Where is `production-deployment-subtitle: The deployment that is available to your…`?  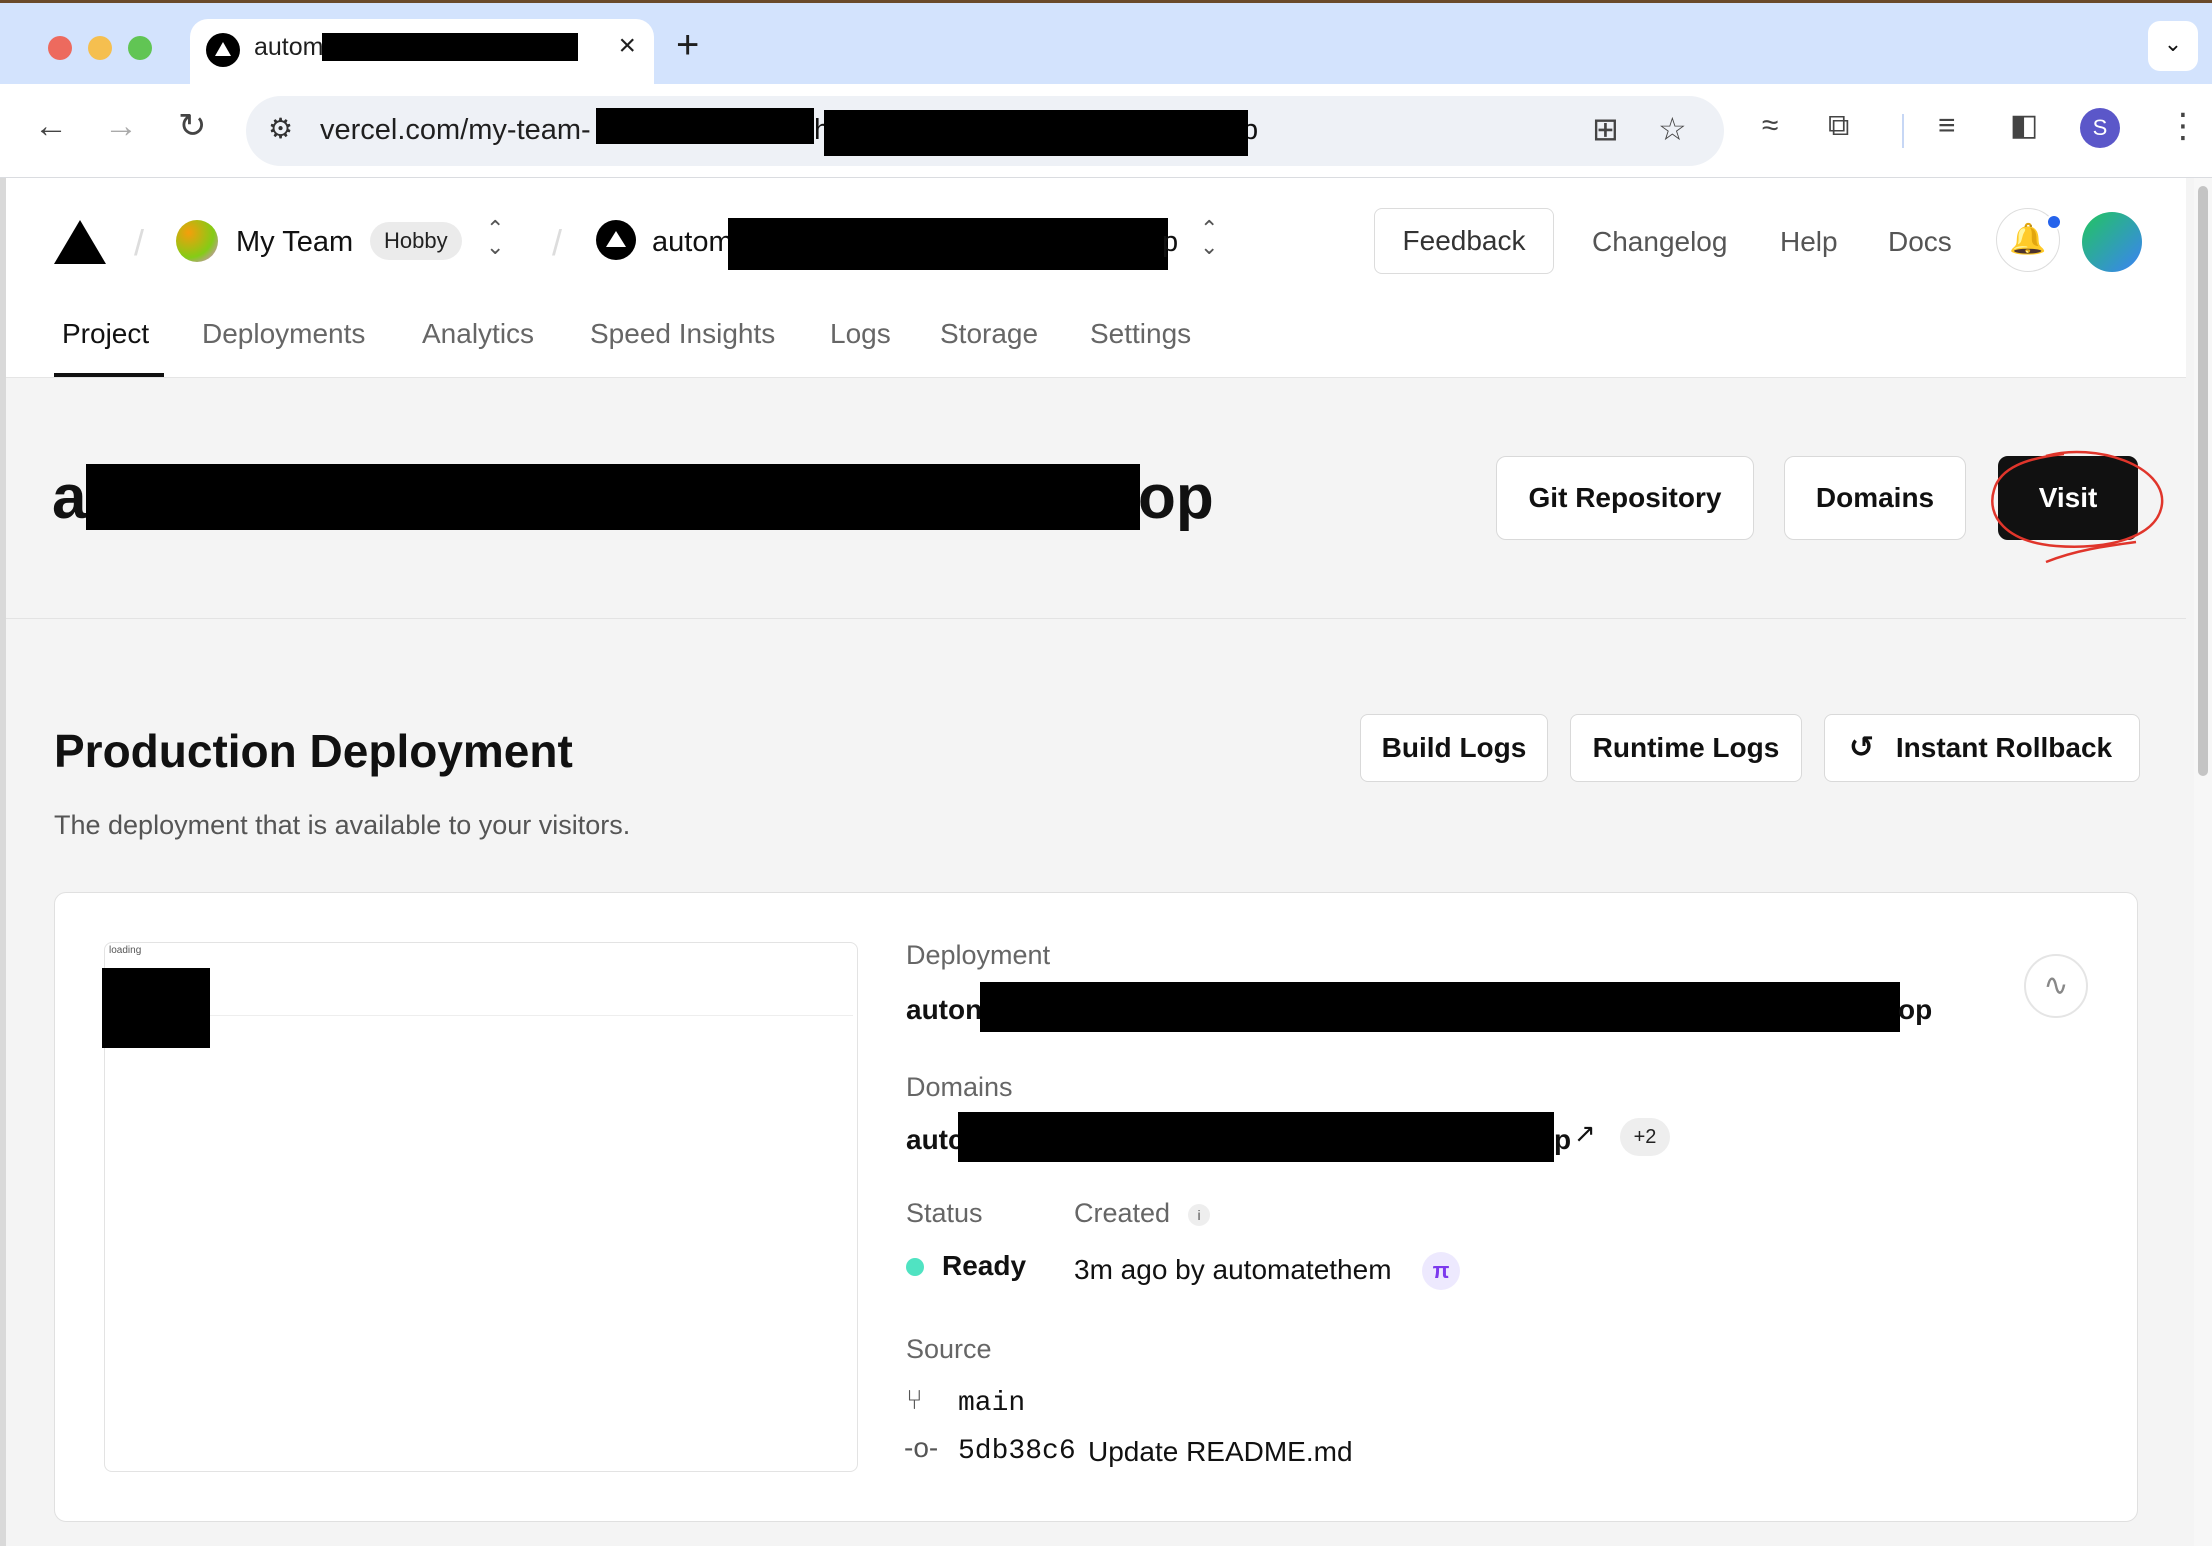
production-deployment-subtitle: The deployment that is available to your… is located at coordinates (342, 825).